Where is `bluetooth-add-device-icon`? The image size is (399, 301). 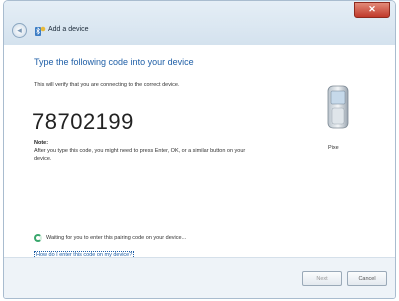
bluetooth-add-device-icon is located at coordinates (40, 31).